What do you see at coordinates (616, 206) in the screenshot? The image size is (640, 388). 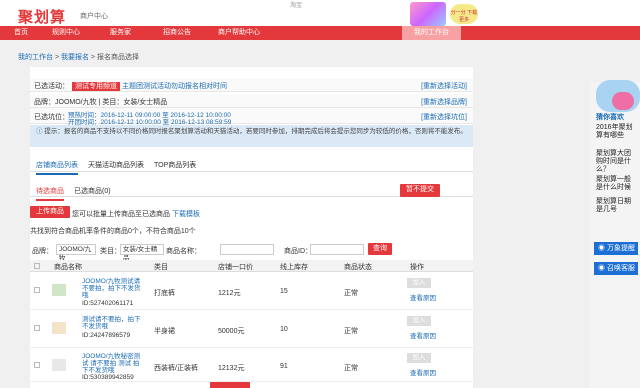 I see `sidebar-link-4: 聚划算日期是几号` at bounding box center [616, 206].